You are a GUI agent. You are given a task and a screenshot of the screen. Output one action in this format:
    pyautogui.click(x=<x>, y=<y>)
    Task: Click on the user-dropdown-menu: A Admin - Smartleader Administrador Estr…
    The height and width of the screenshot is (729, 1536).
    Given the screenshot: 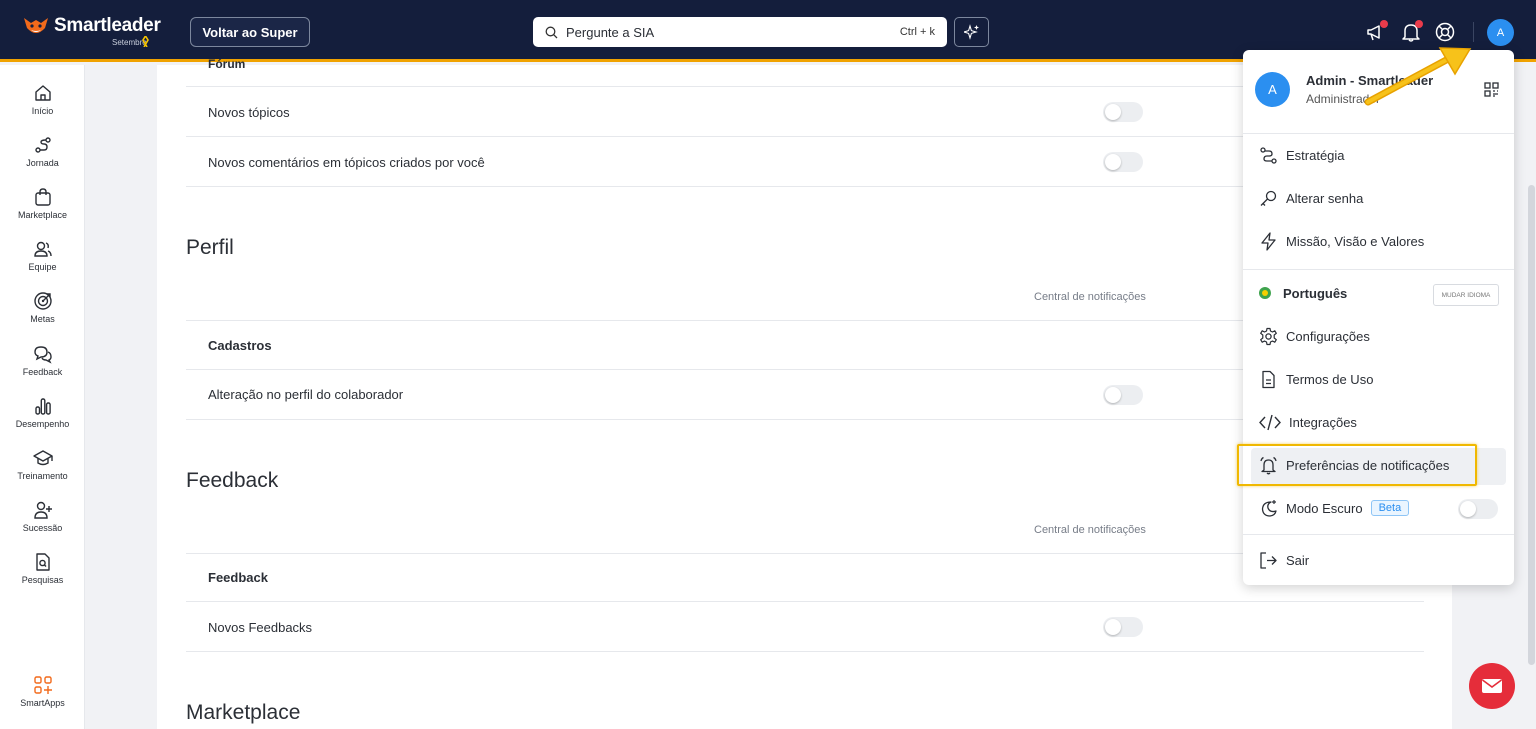 What is the action you would take?
    pyautogui.click(x=1378, y=317)
    